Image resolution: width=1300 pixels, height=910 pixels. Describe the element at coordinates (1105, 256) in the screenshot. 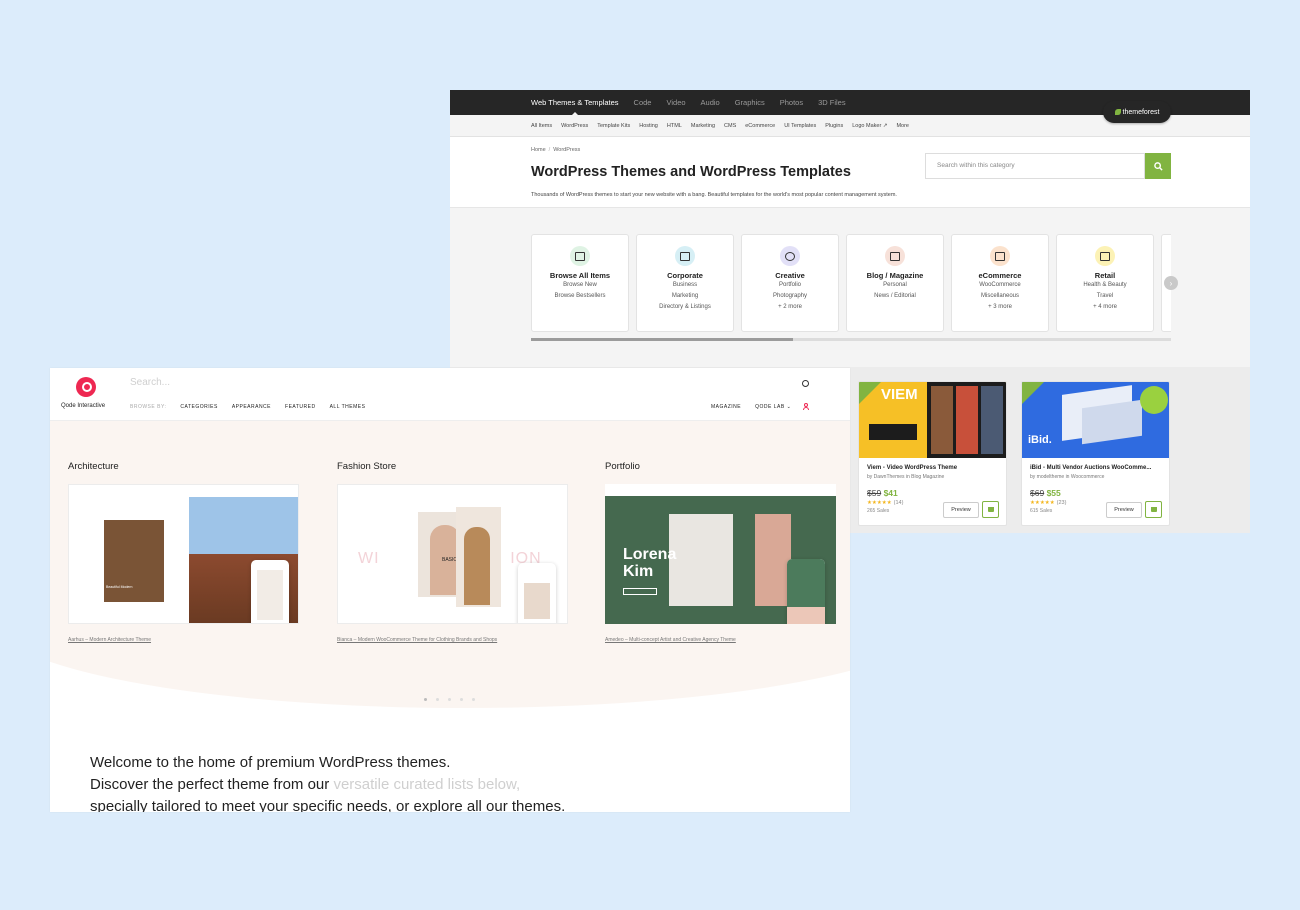

I see `store-icon` at that location.